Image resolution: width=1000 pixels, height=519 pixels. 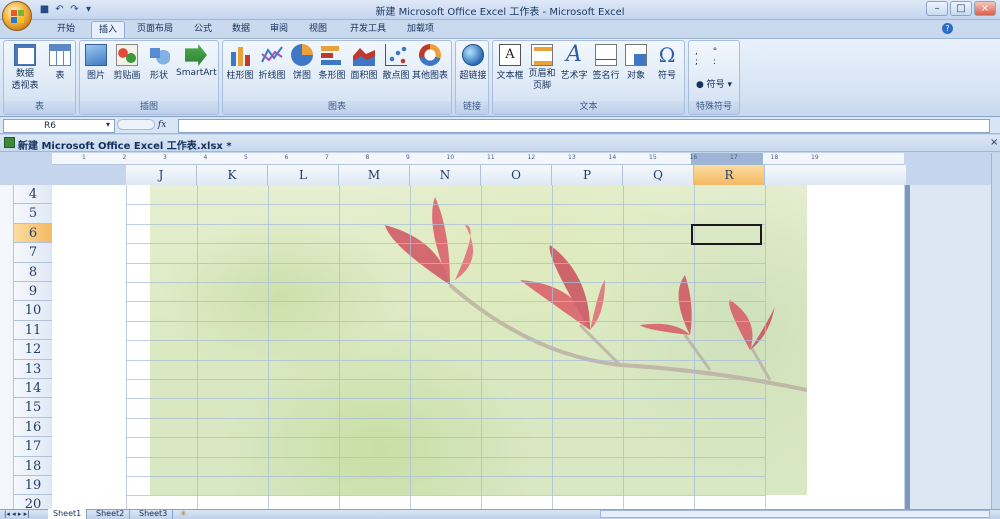 What do you see at coordinates (161, 175) in the screenshot?
I see `column-header-j: J` at bounding box center [161, 175].